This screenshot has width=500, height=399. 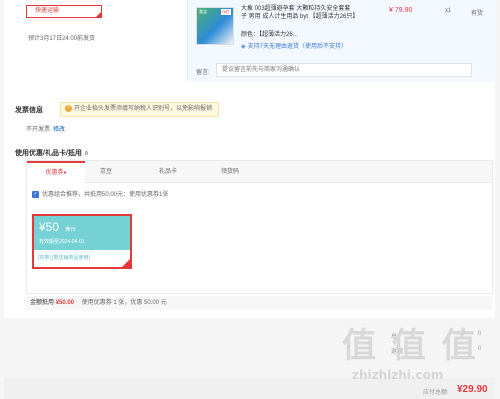 What do you see at coordinates (62, 39) in the screenshot?
I see `shipping-estimate: 预计3月17日24:00前发货` at bounding box center [62, 39].